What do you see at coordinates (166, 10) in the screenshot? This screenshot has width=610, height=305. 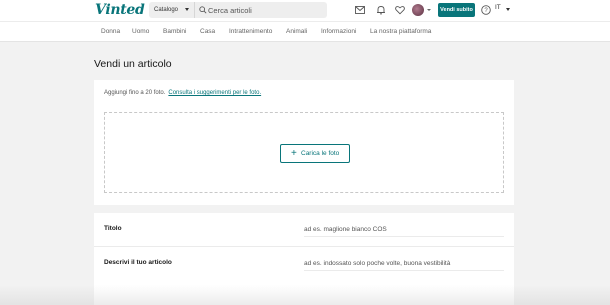 I see `catalog-label: Catalogo` at bounding box center [166, 10].